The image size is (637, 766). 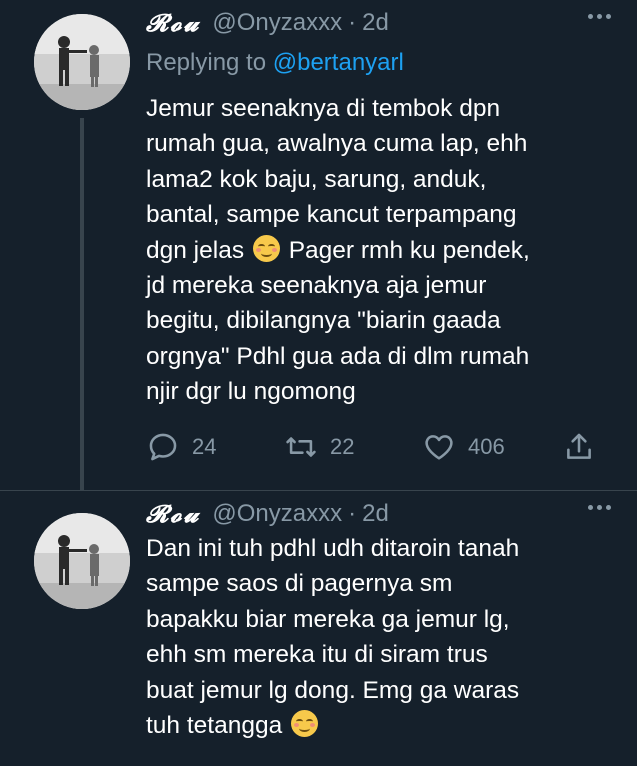 I want to click on like-count: 406, so click(x=486, y=446).